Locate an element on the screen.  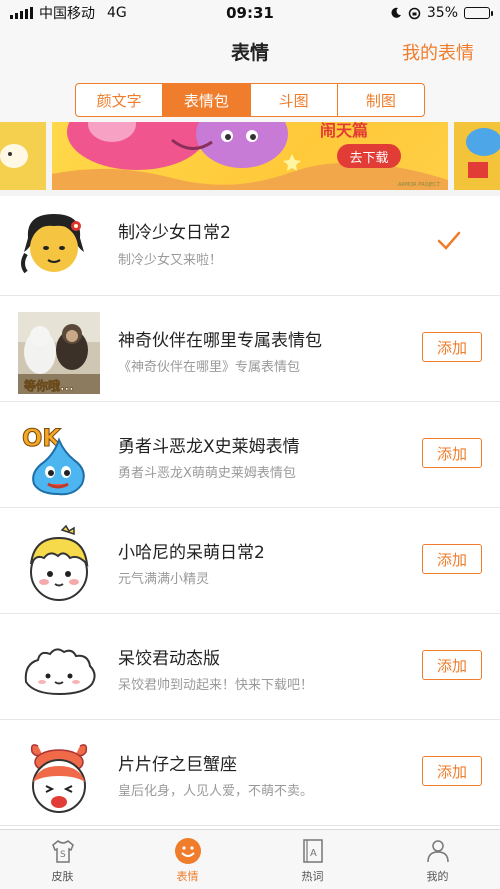
segment-bar: 颜文字 表情包 斗图 制图 is located at coordinates (250, 99).